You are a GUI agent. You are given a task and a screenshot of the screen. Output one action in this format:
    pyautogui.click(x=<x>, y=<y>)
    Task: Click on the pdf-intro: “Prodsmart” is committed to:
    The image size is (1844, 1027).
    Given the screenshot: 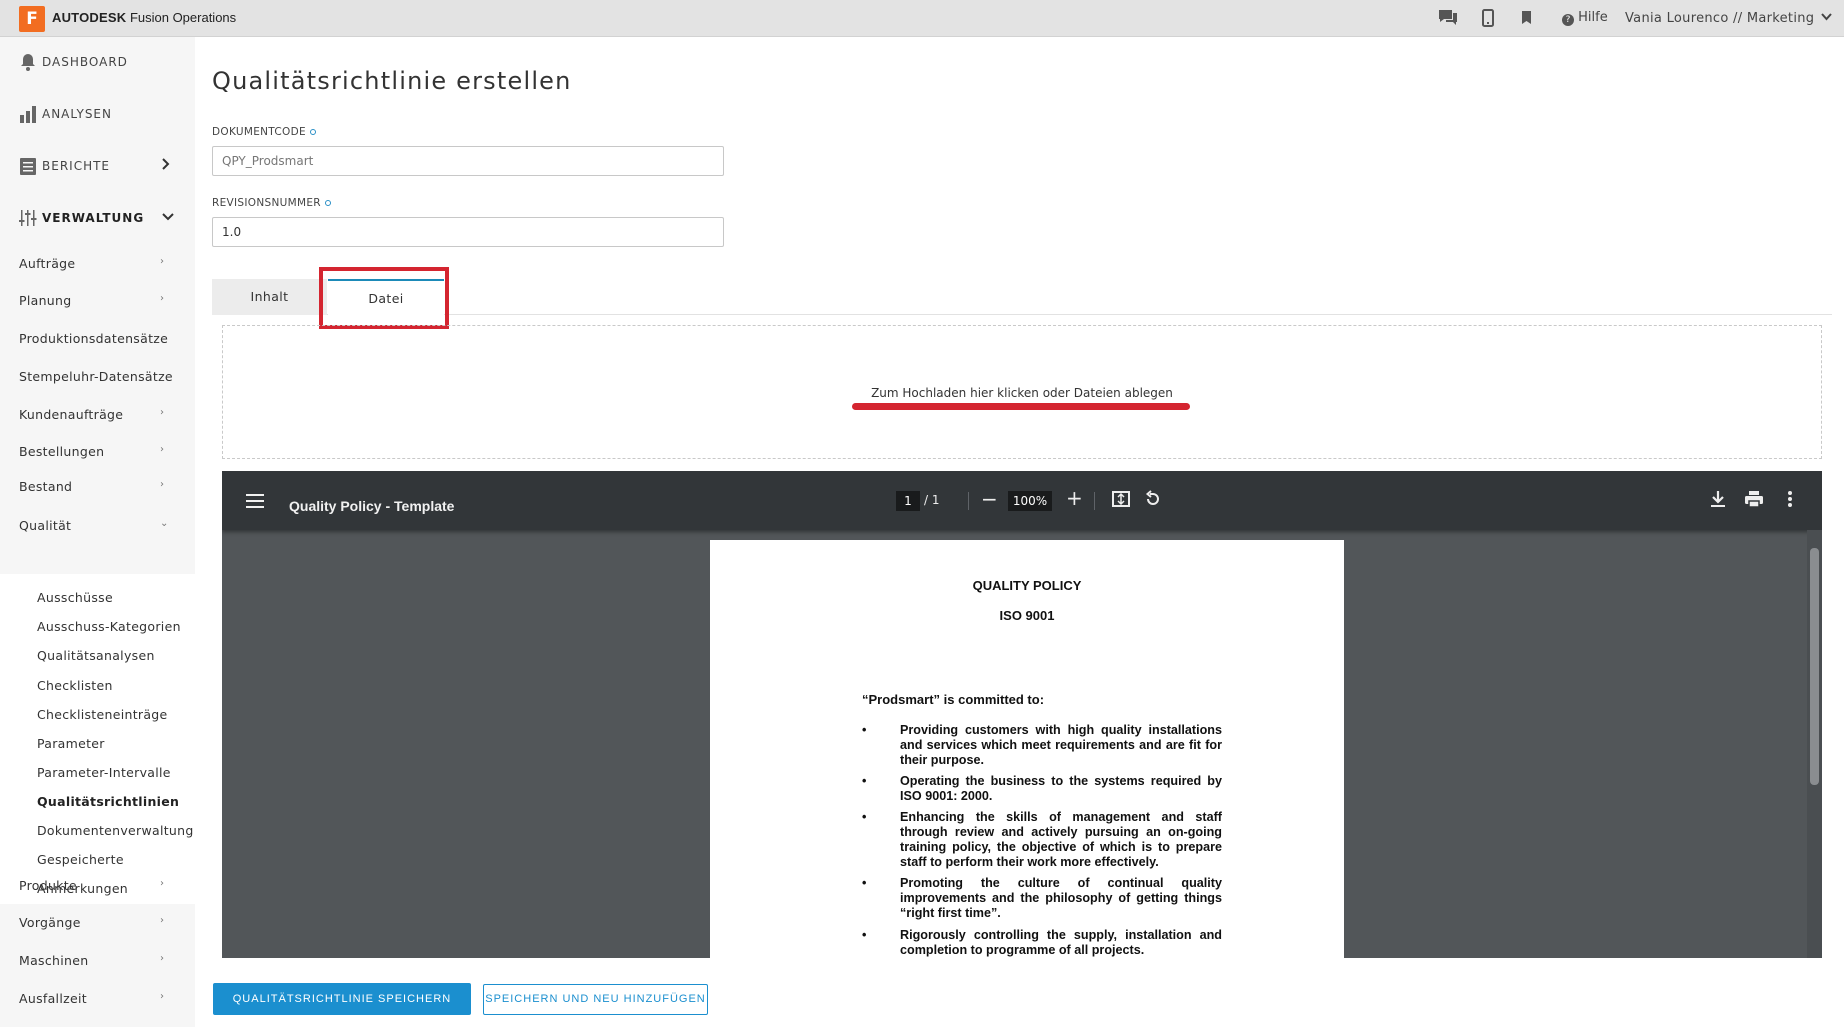 What is the action you would take?
    pyautogui.click(x=953, y=699)
    